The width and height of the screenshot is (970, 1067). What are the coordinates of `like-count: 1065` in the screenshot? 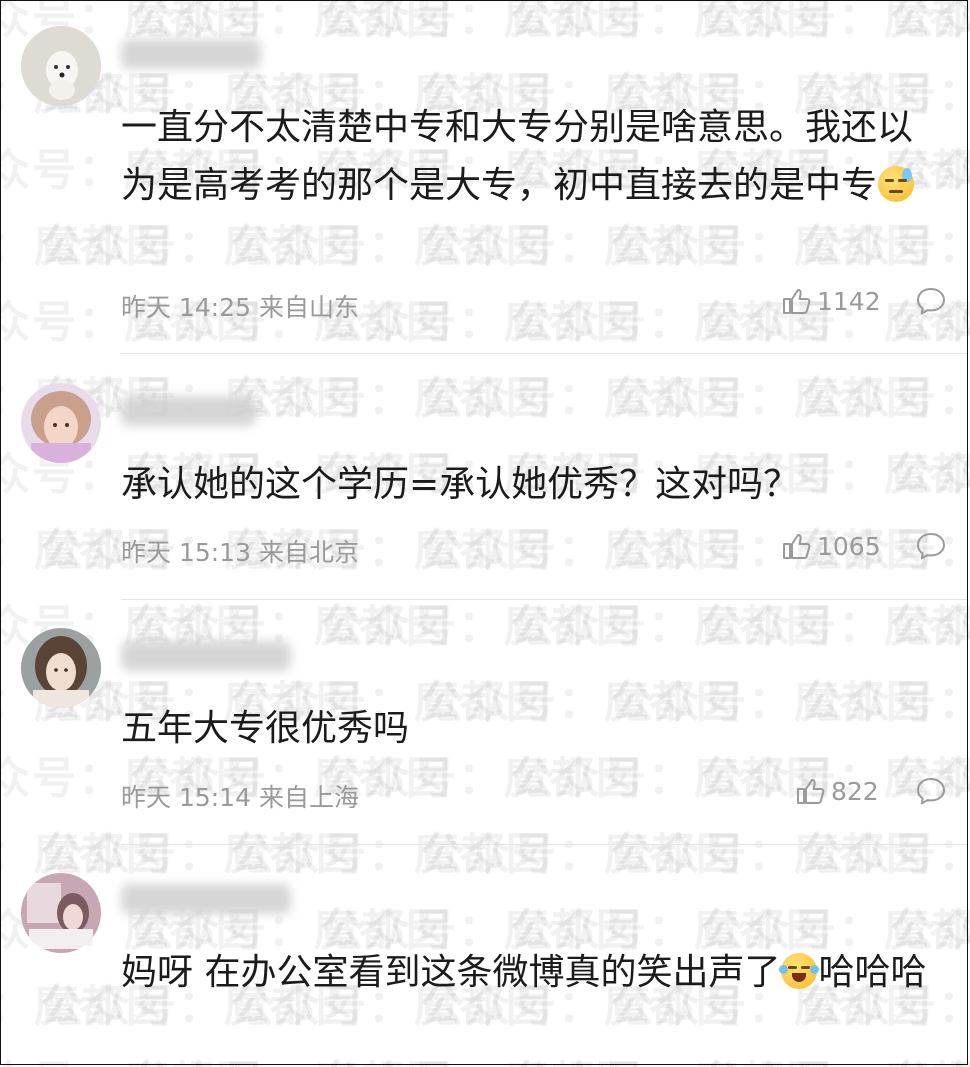 It's located at (849, 546).